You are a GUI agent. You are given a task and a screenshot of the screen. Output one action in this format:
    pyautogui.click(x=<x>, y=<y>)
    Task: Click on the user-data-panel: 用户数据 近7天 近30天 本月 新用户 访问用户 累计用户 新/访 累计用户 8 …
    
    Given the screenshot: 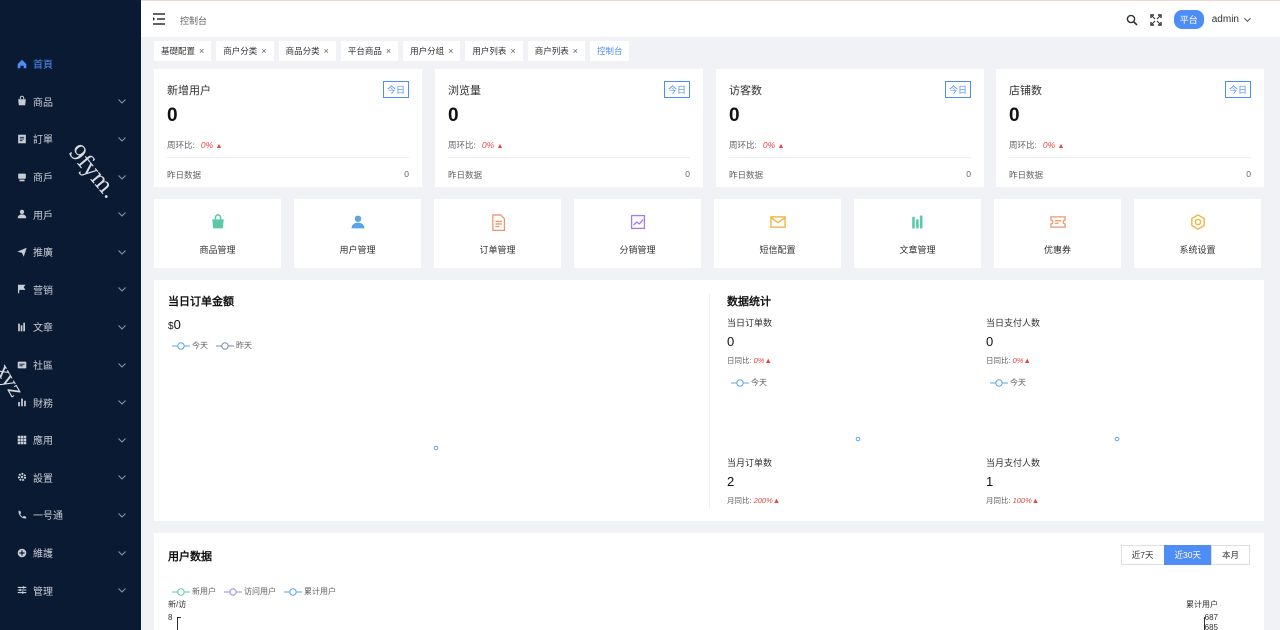 What is the action you would take?
    pyautogui.click(x=709, y=581)
    